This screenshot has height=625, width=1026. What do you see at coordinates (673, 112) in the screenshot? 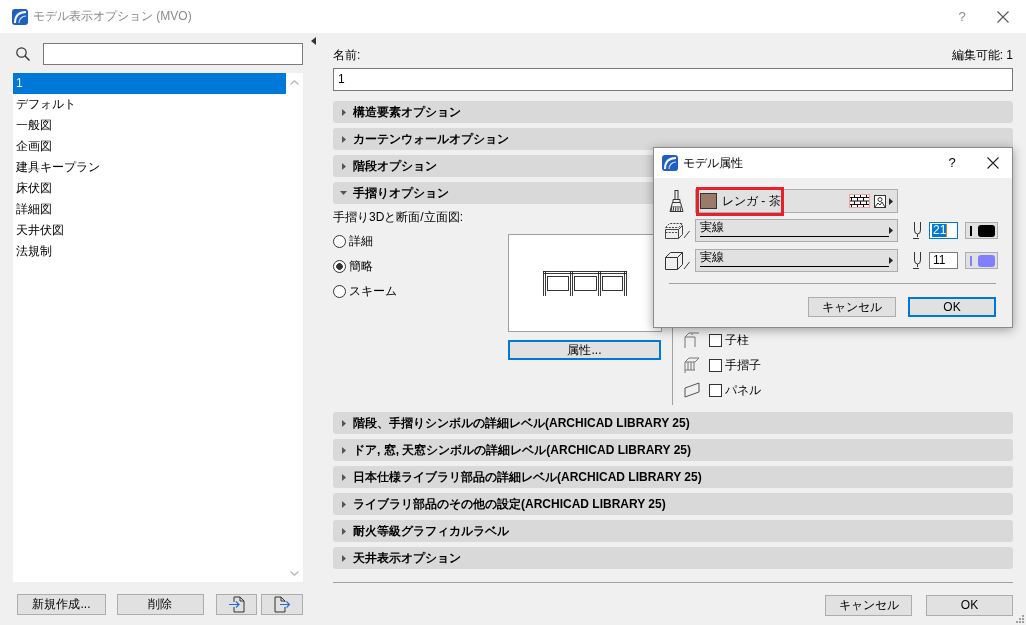
I see `section-header: 構造要素オプション` at bounding box center [673, 112].